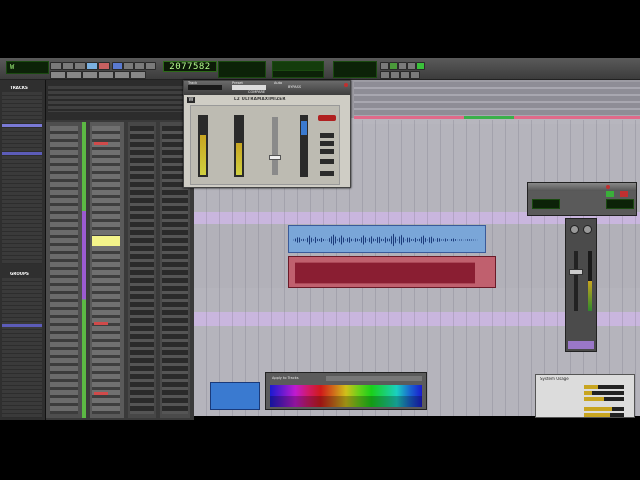  I want to click on main-counter: 2077582, so click(190, 66).